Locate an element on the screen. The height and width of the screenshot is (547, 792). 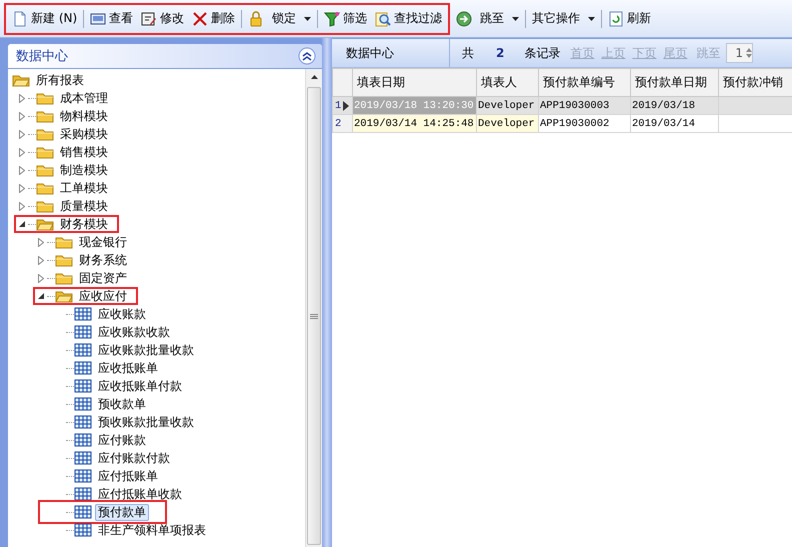
column-header: 预付款单日期 is located at coordinates (674, 82).